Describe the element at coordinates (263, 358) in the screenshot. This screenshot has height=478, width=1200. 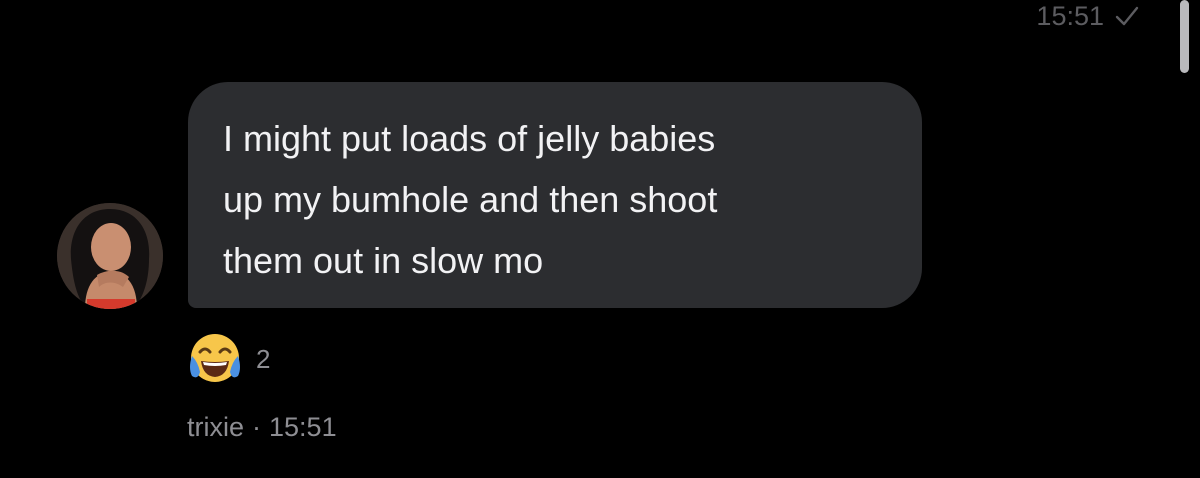
I see `reaction-count: 2` at that location.